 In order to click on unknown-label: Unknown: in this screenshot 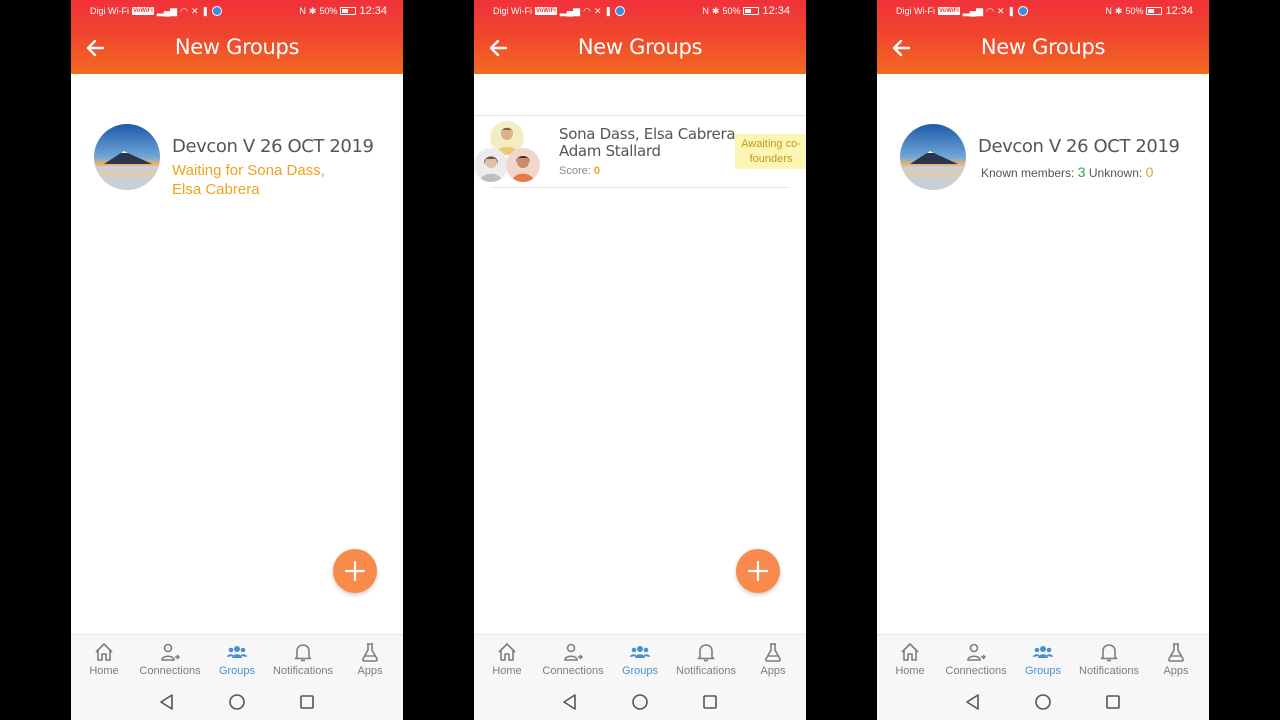, I will do `click(1115, 173)`.